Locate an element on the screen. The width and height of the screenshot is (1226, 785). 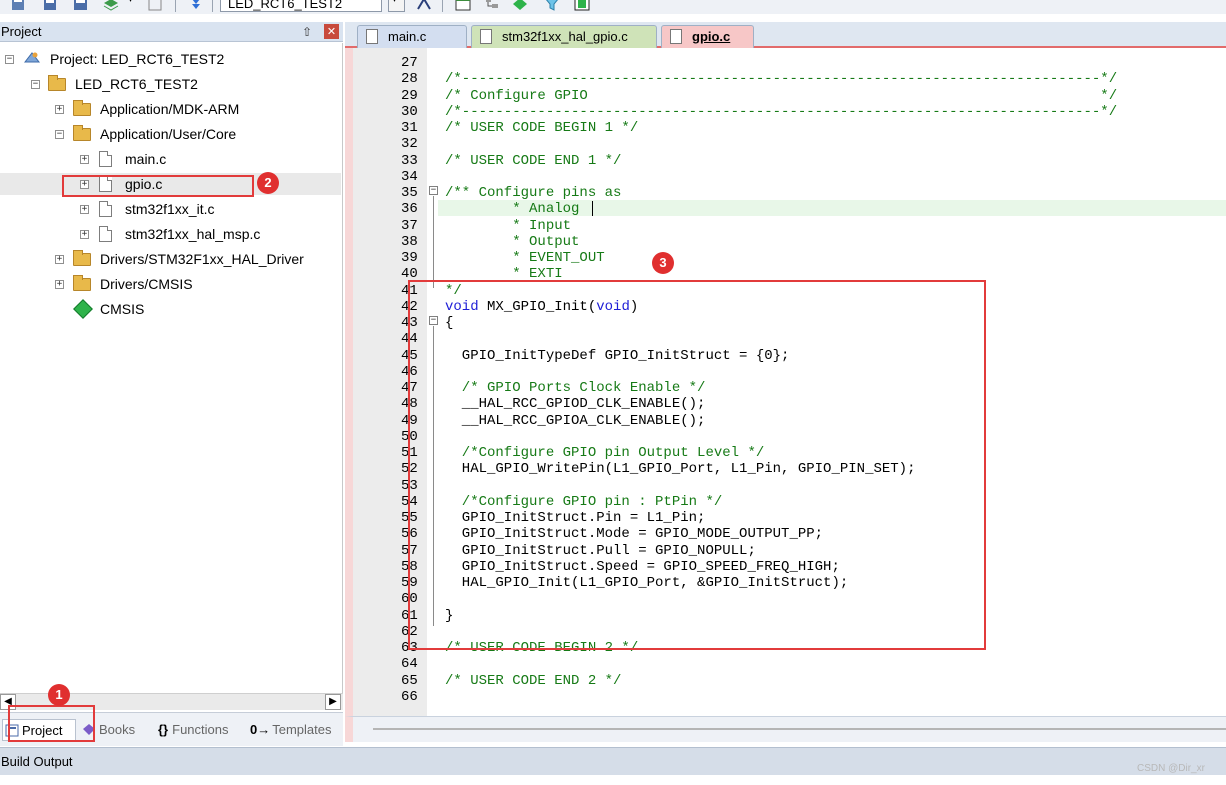
window-icon is located at coordinates (463, 5).